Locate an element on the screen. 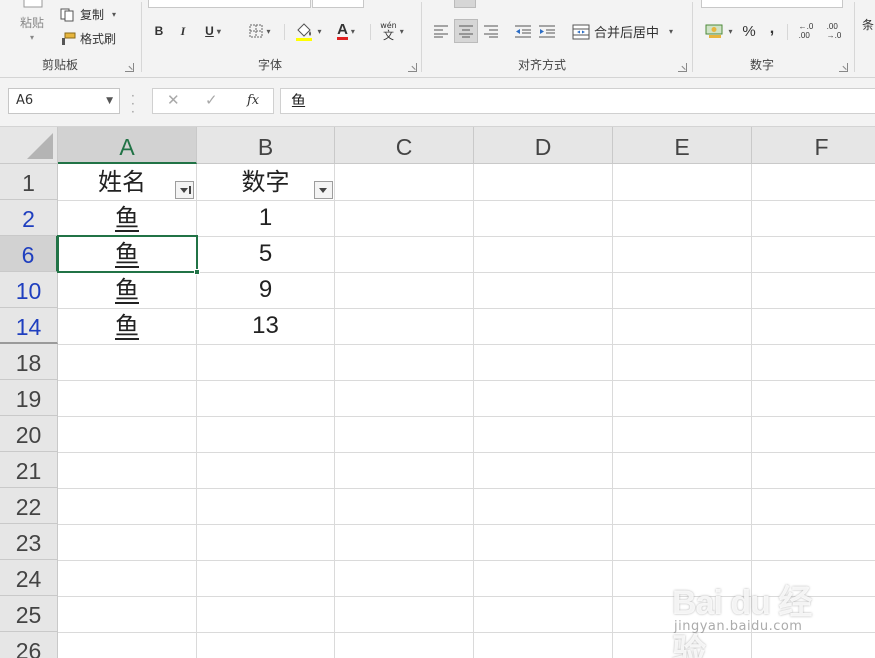 The image size is (875, 658). select-all-button is located at coordinates (29, 145).